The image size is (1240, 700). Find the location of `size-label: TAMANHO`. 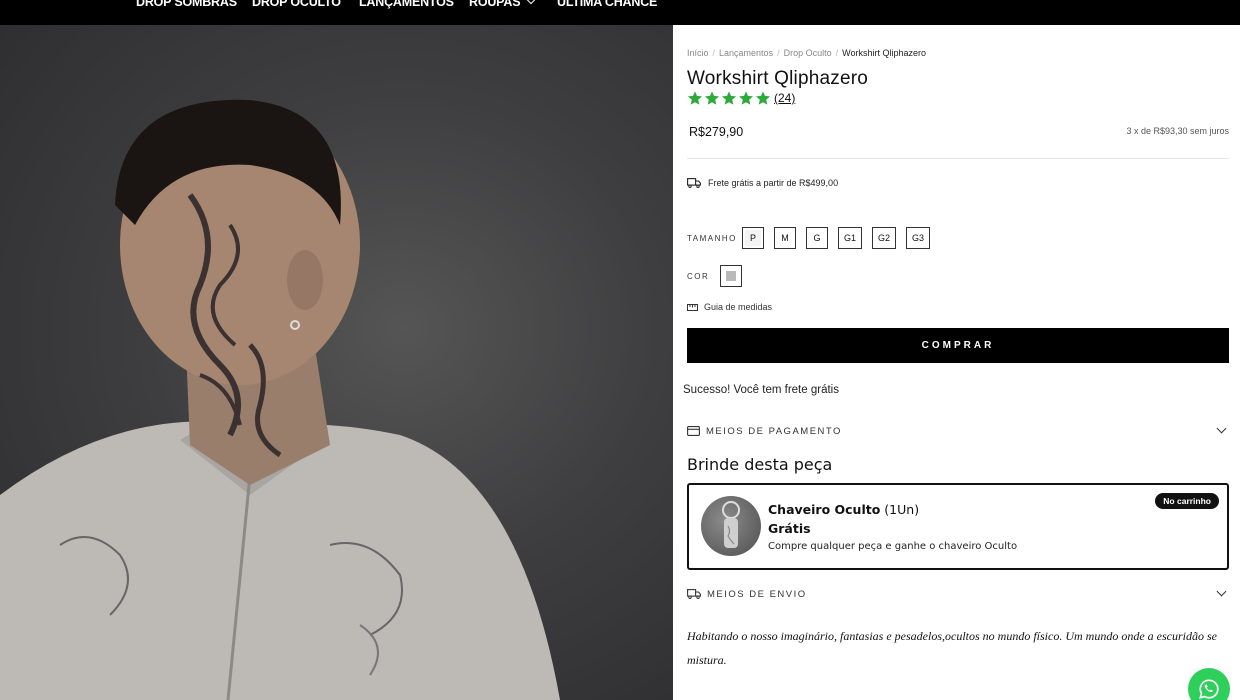

size-label: TAMANHO is located at coordinates (712, 238).